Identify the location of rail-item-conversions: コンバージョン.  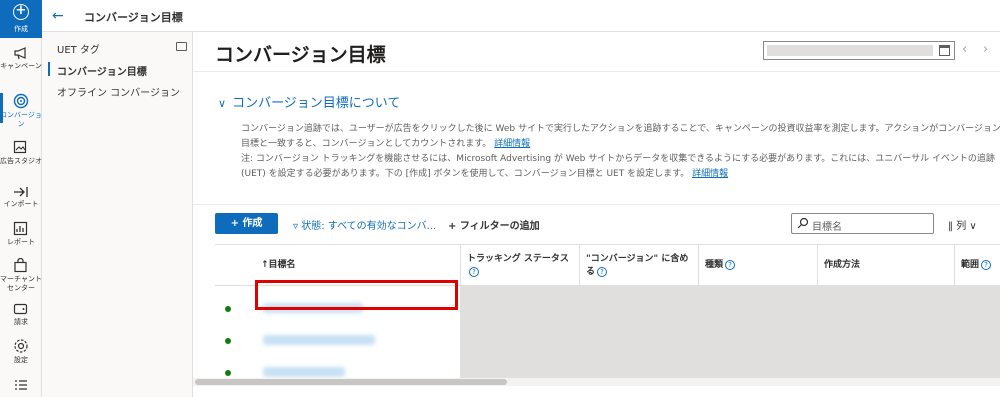
(21, 111).